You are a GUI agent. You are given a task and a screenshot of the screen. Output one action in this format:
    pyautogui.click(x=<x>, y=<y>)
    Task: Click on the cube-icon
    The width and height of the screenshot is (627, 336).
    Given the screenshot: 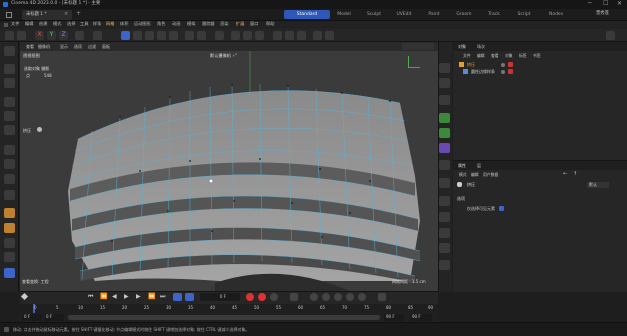 What is the action you would take?
    pyautogui.click(x=444, y=68)
    